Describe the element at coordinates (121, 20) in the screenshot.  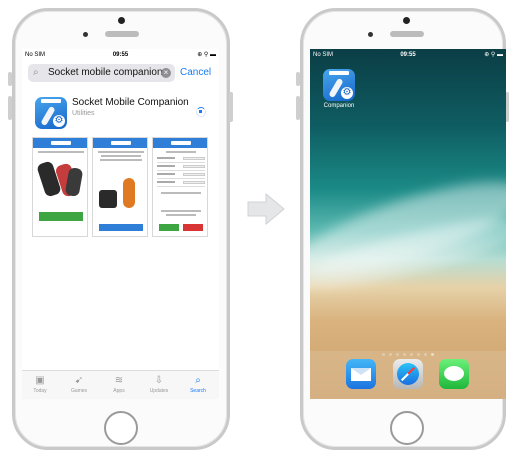
I see `left-front-camera` at that location.